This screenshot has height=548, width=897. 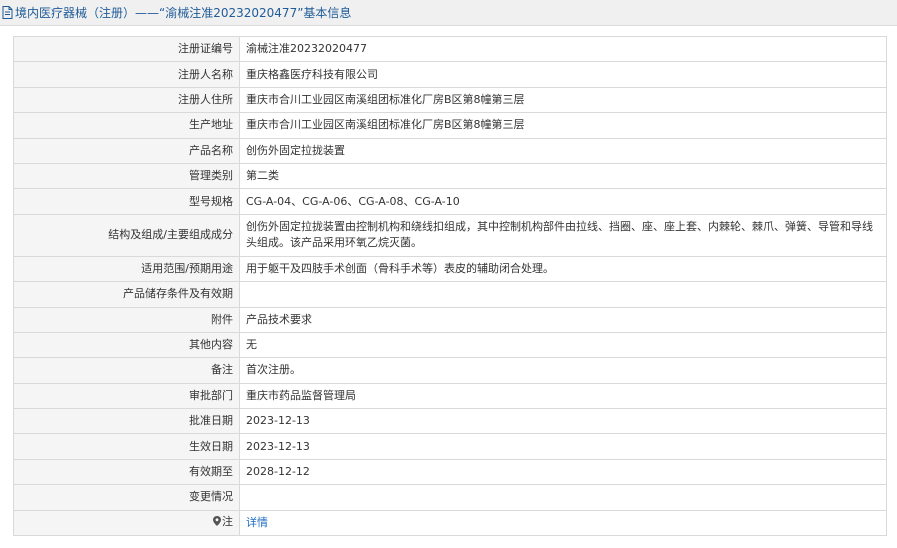 What do you see at coordinates (563, 345) in the screenshot?
I see `row-value: 无` at bounding box center [563, 345].